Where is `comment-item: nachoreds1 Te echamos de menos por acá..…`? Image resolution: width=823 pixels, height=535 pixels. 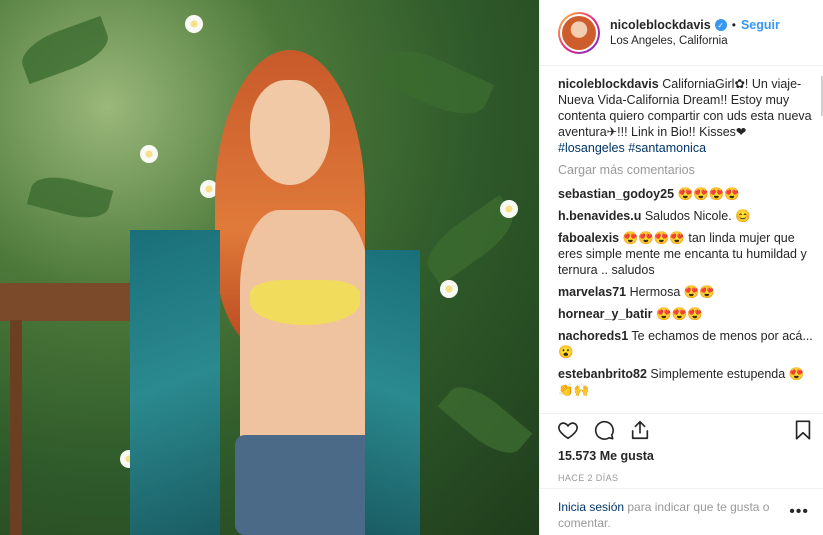 comment-item: nachoreds1 Te echamos de menos por acá..… is located at coordinates (686, 344).